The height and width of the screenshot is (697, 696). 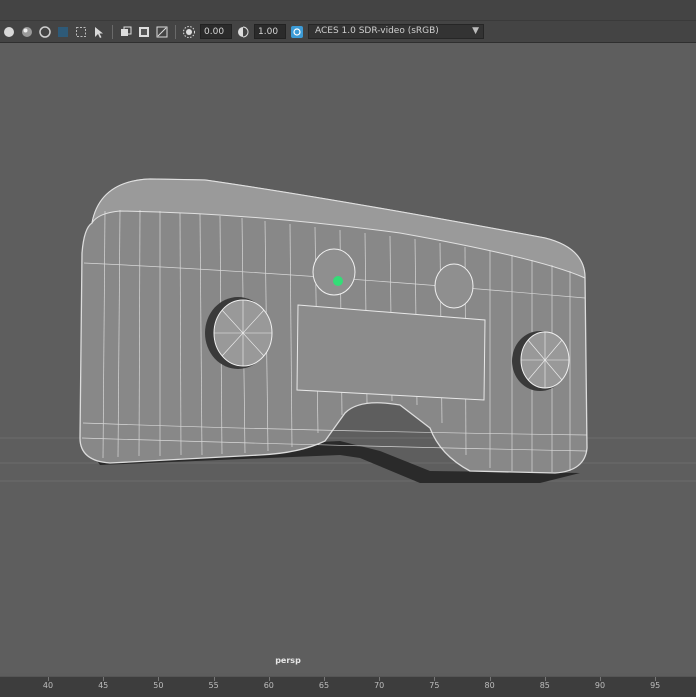 I want to click on color-management-icon, so click(x=297, y=32).